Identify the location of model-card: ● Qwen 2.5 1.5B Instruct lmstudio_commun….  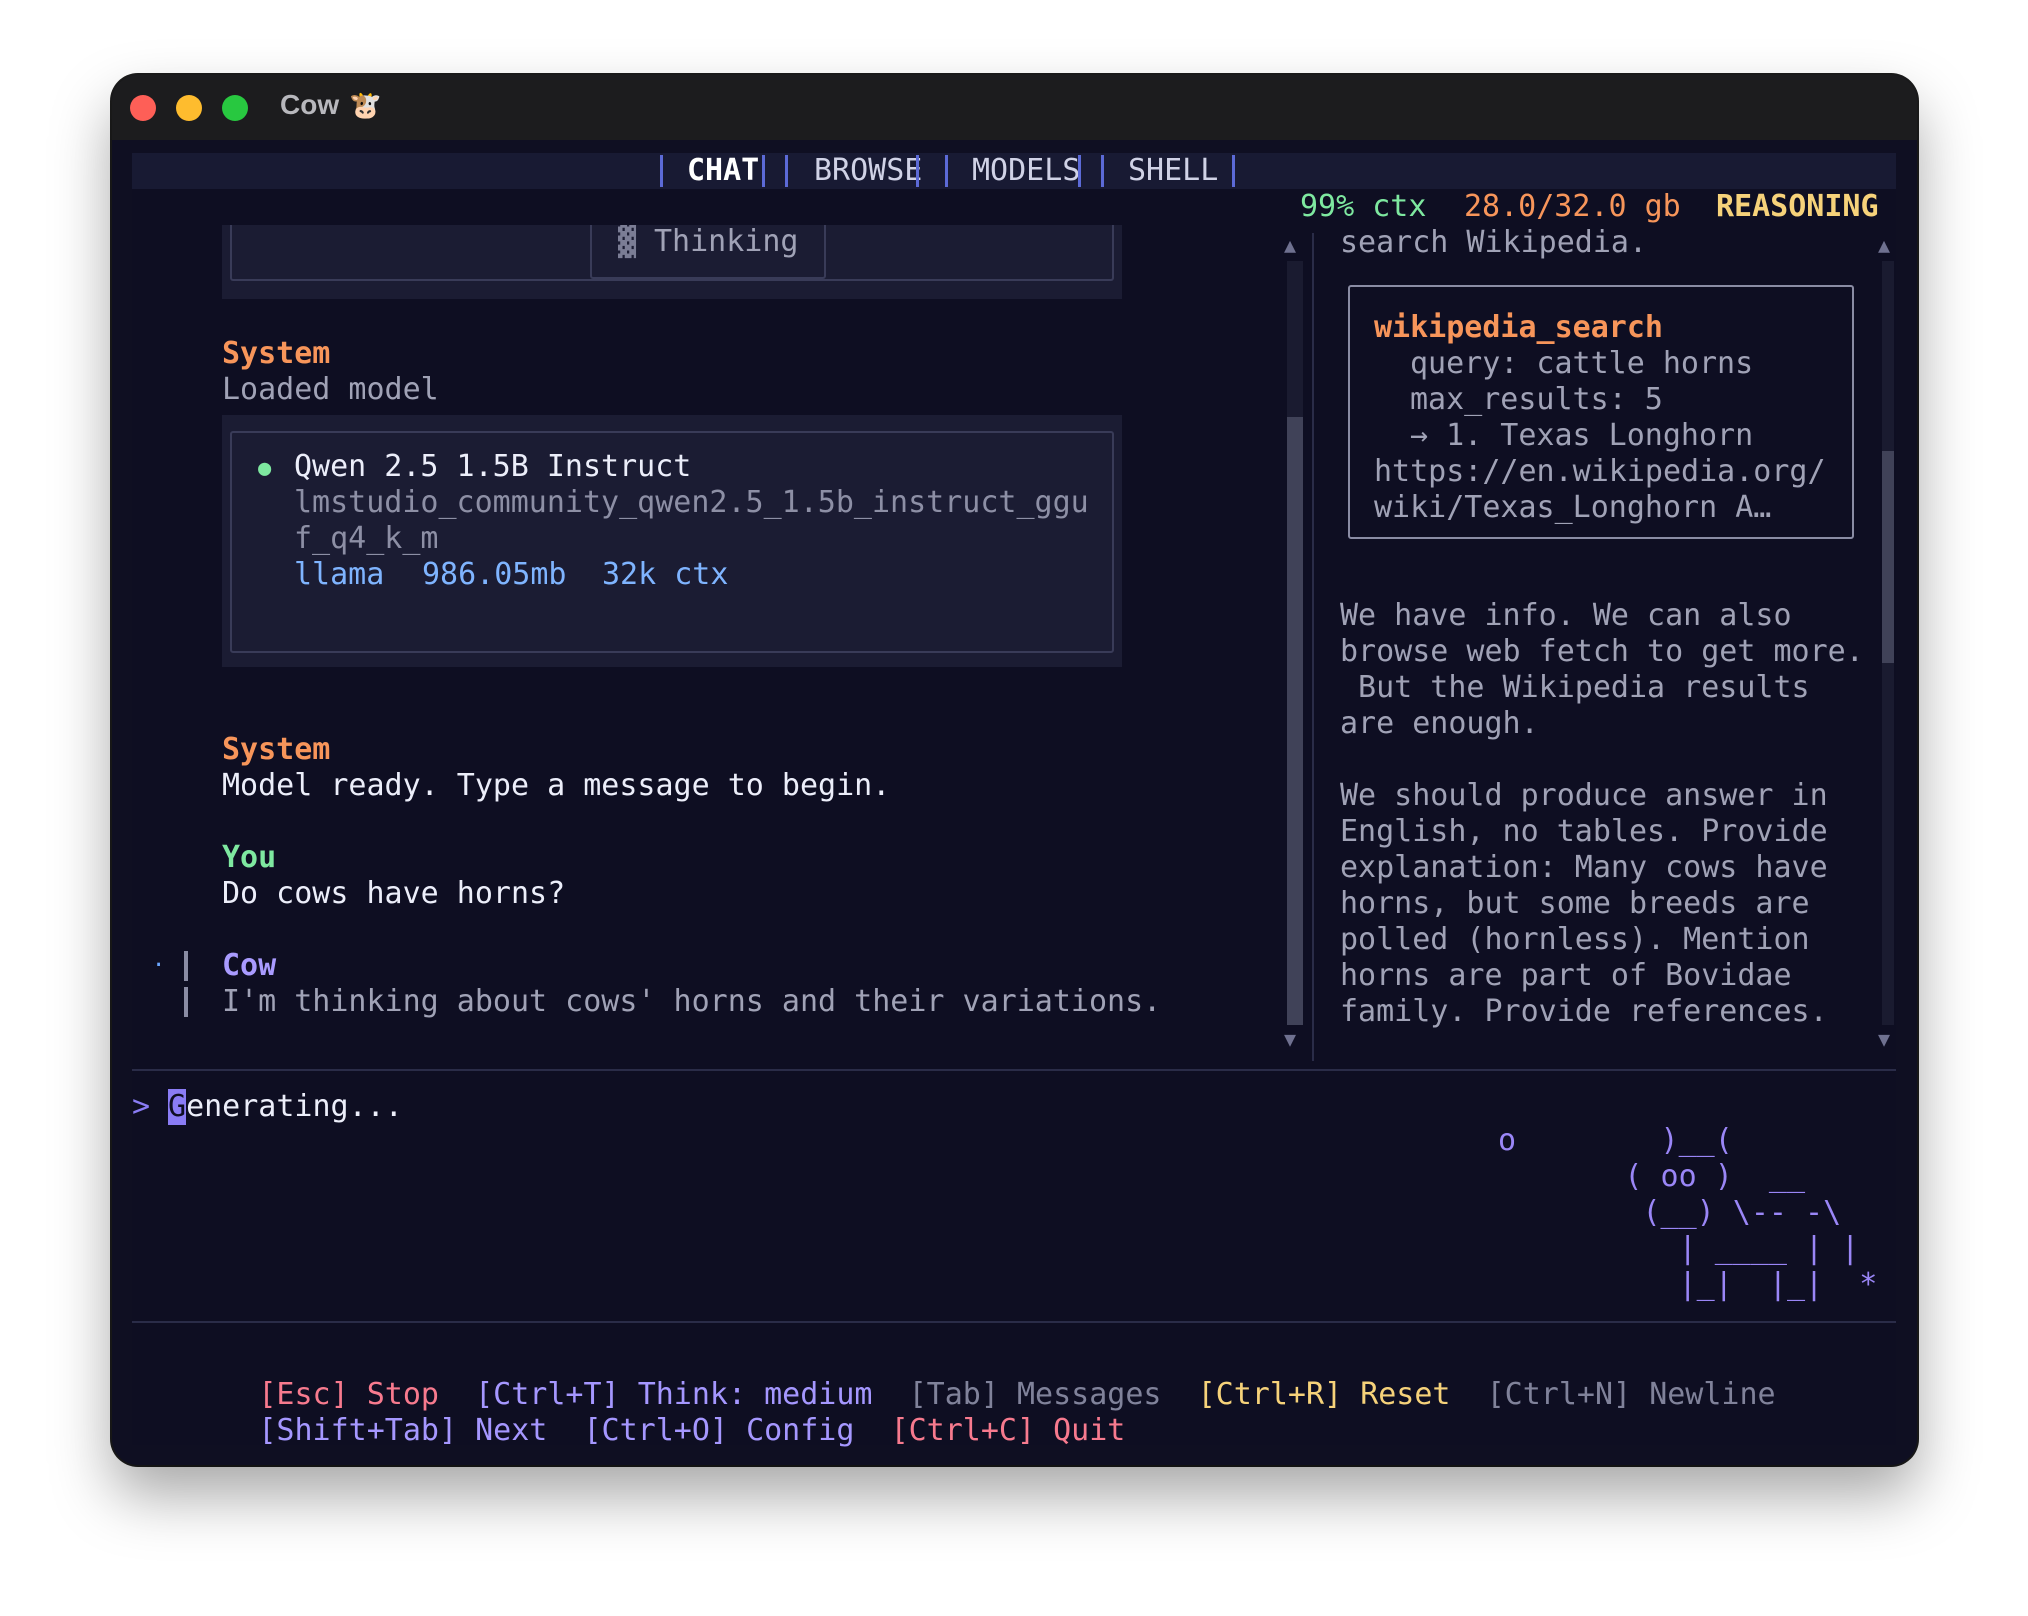
(672, 541).